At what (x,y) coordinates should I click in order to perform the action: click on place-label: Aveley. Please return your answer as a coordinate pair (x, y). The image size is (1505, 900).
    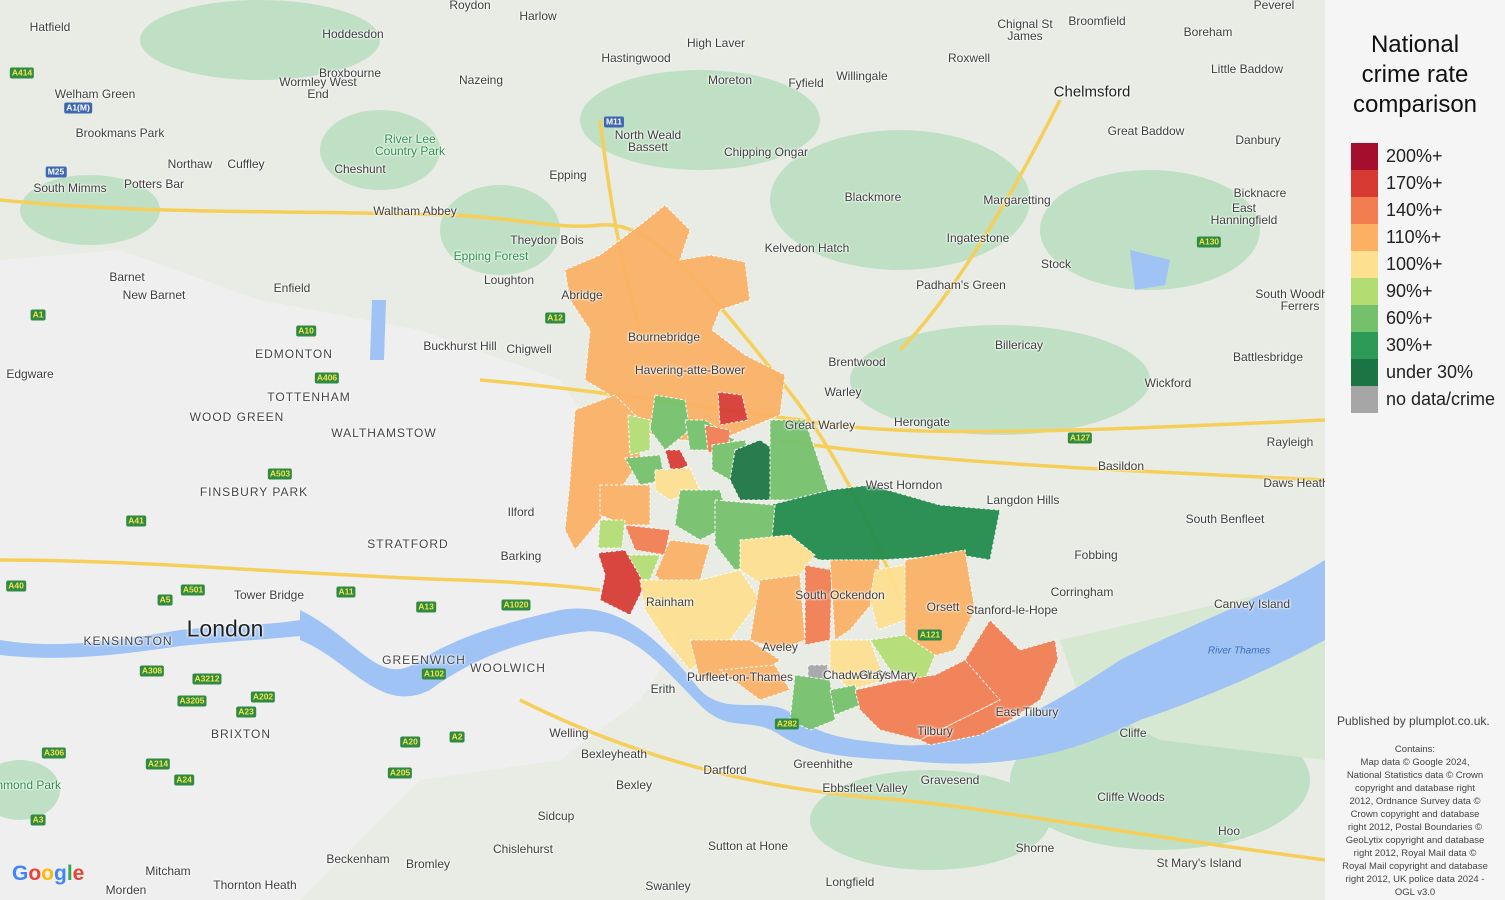
    Looking at the image, I should click on (780, 647).